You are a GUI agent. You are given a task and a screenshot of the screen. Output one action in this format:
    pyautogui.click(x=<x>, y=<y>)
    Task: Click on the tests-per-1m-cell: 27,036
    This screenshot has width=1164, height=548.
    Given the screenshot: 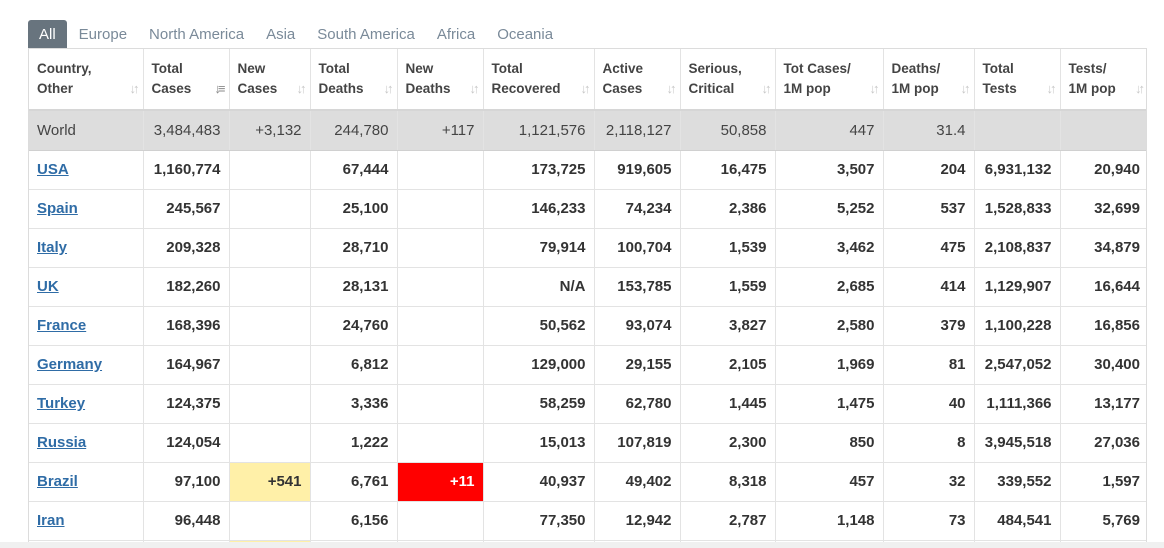 What is the action you would take?
    pyautogui.click(x=1103, y=443)
    